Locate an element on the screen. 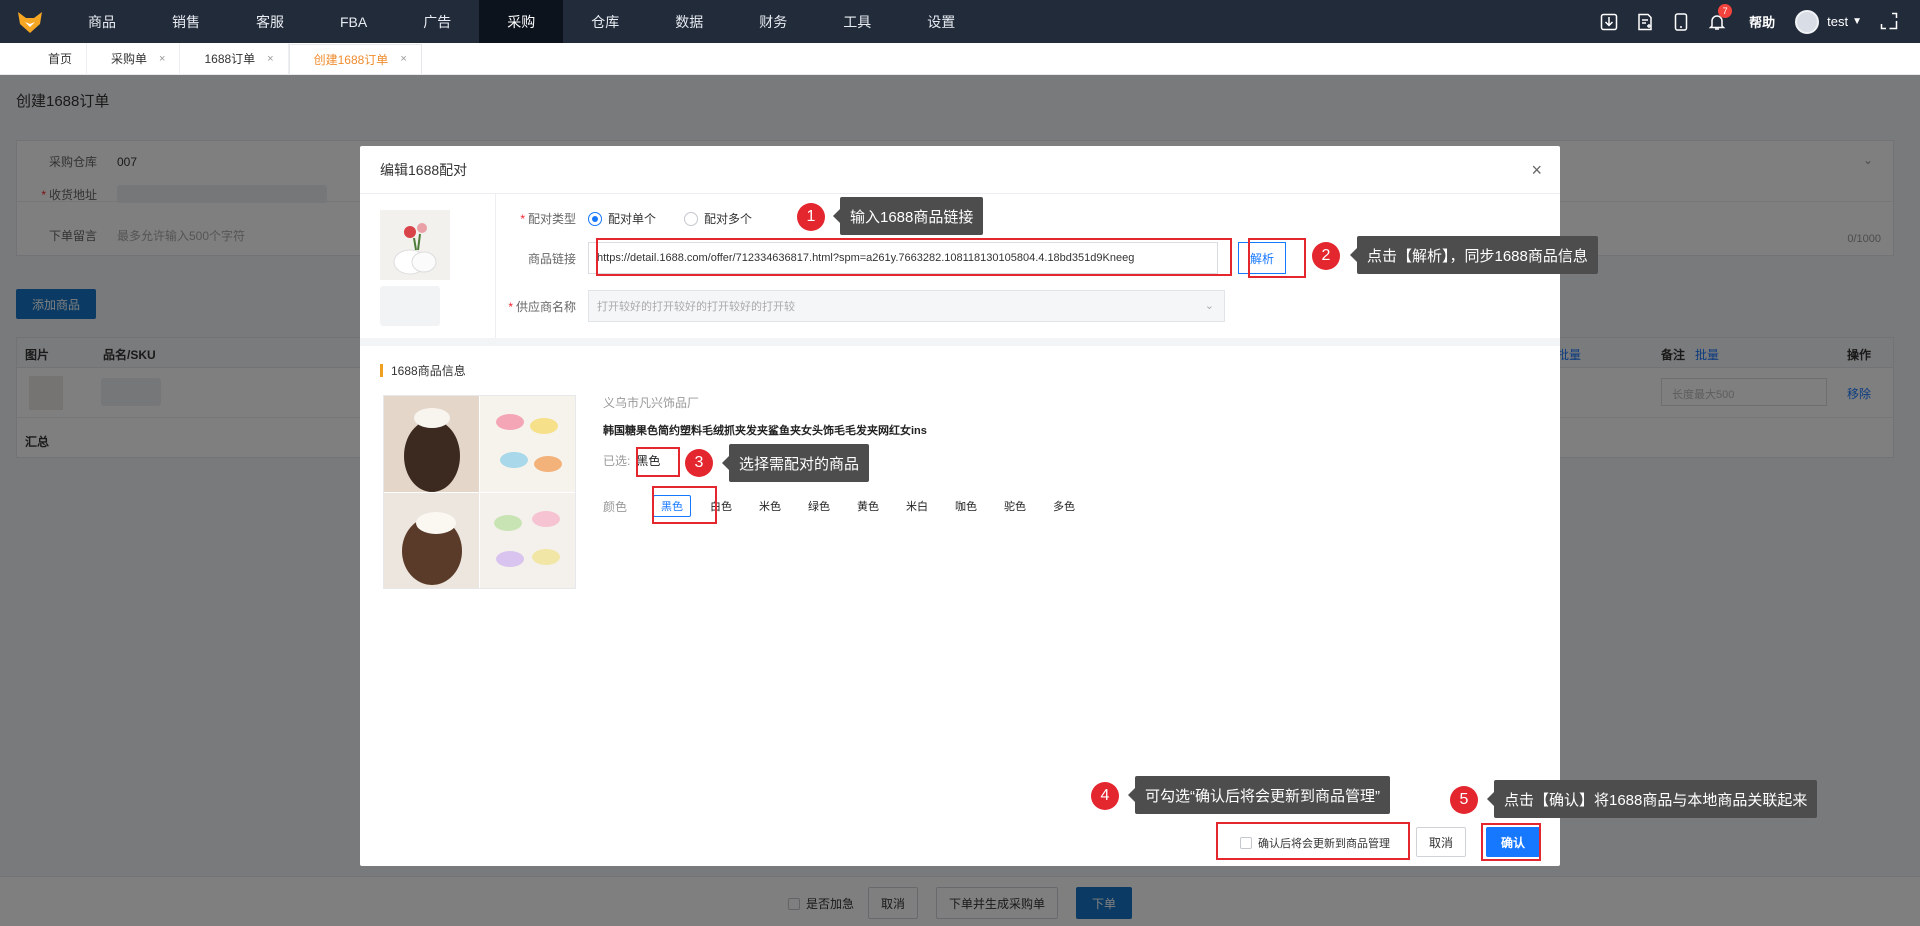  chevron-down-icon: ⌄ is located at coordinates (1209, 306).